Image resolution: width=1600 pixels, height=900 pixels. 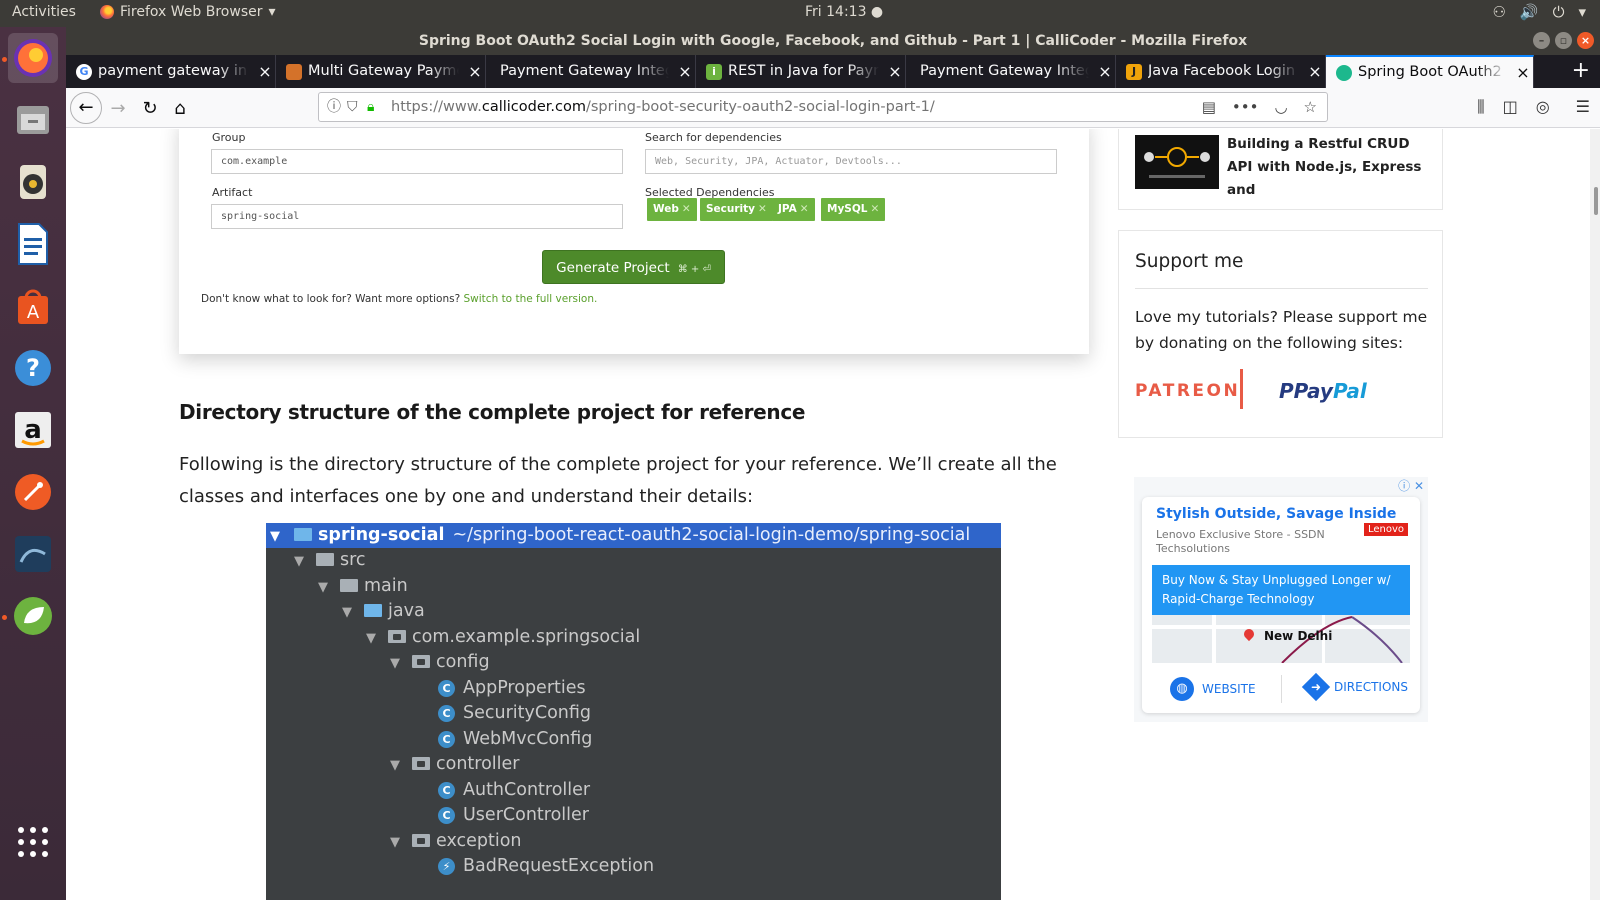 What do you see at coordinates (299, 561) in the screenshot?
I see `expand-arrow-icon: ▼` at bounding box center [299, 561].